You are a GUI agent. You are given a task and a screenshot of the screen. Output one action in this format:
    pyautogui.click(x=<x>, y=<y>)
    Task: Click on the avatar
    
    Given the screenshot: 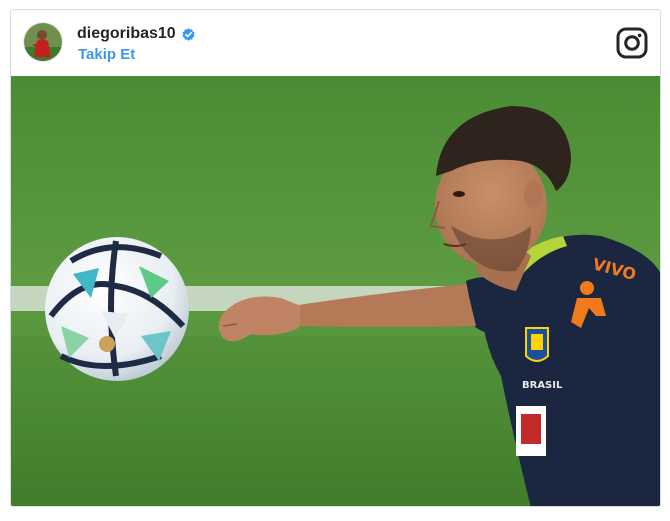 What is the action you would take?
    pyautogui.click(x=43, y=42)
    